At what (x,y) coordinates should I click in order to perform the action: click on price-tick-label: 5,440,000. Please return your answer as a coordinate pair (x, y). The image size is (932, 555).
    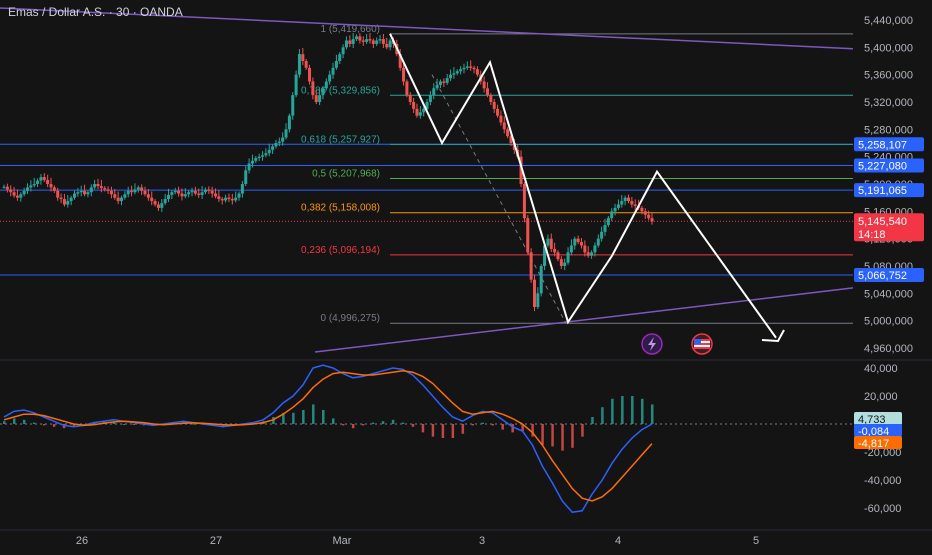
    Looking at the image, I should click on (888, 21).